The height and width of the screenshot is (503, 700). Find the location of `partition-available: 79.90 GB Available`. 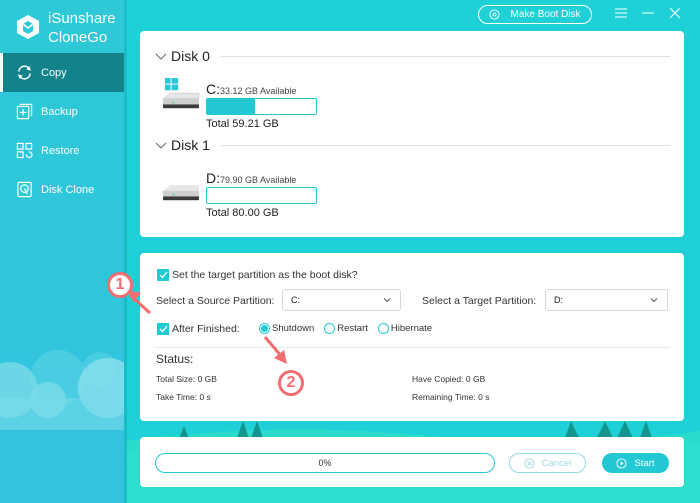

partition-available: 79.90 GB Available is located at coordinates (258, 180).